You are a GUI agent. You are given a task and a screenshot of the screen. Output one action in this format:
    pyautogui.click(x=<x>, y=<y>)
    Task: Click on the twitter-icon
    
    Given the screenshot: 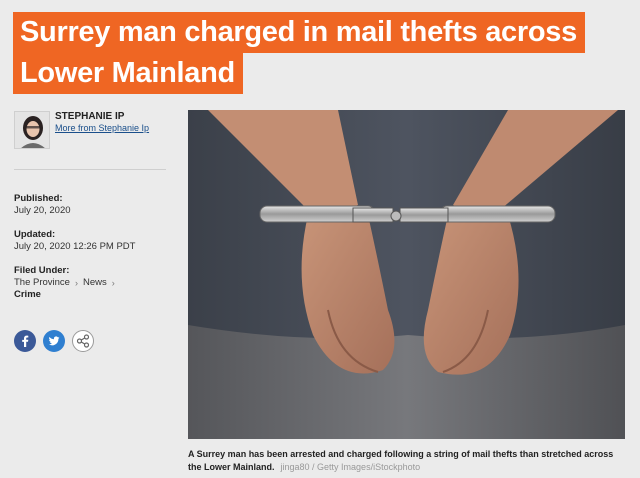 What is the action you would take?
    pyautogui.click(x=54, y=341)
    